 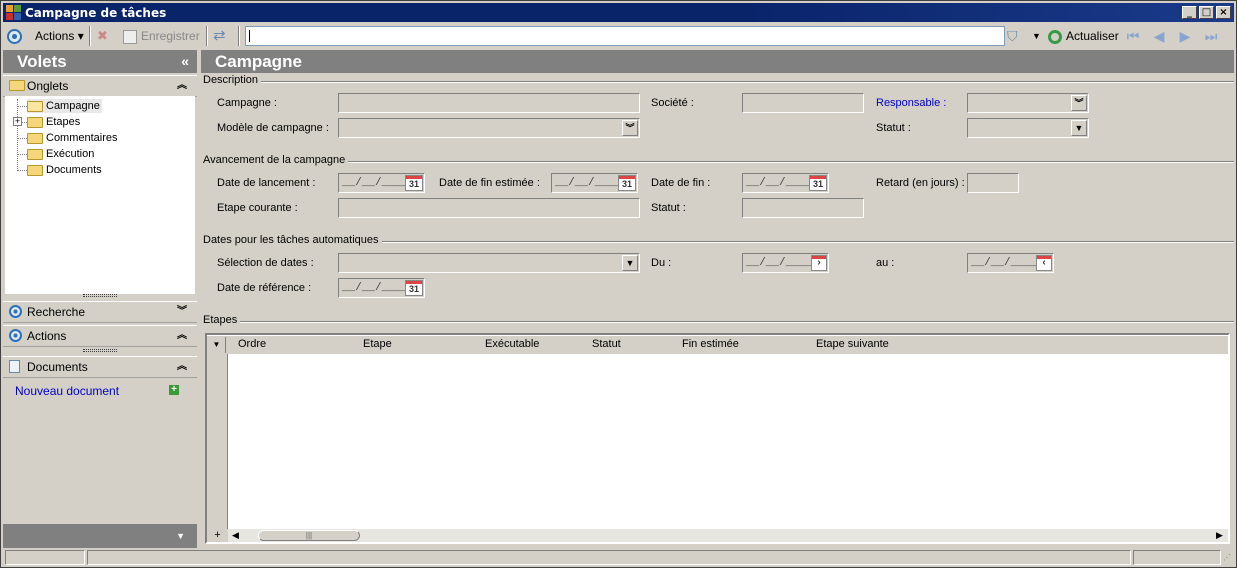 What do you see at coordinates (717, 61) in the screenshot?
I see `page-title: Campagne` at bounding box center [717, 61].